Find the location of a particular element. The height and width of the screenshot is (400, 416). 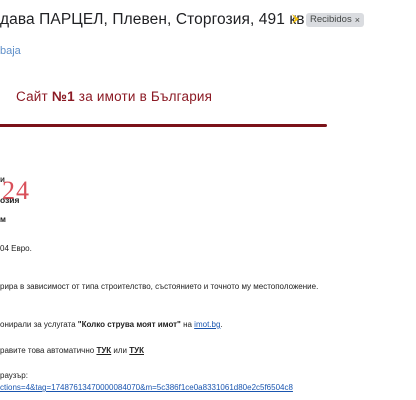

email-subject: дава ПАРЦЕЛ, Плевен, Сторгозия, 491 кв.м is located at coordinates (160, 19).